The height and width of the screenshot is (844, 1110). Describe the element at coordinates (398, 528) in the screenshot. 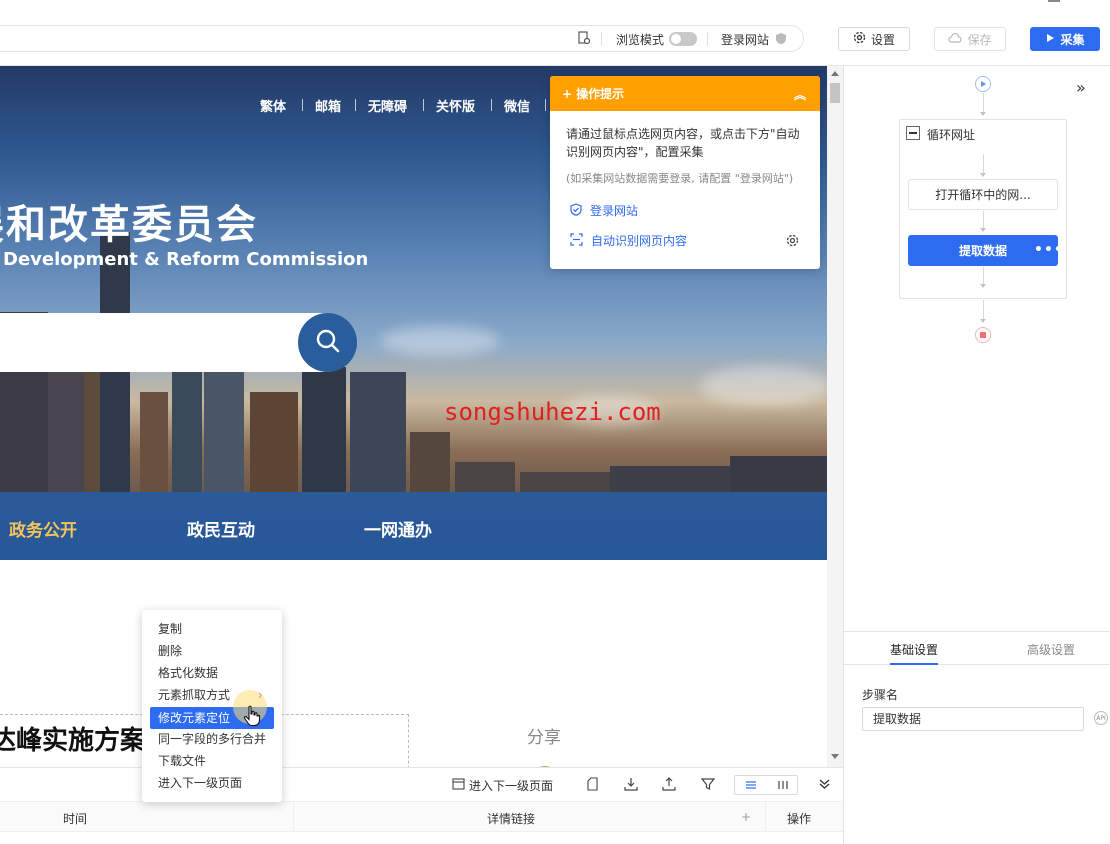

I see `nav-item-one-stop: 一网通办` at that location.